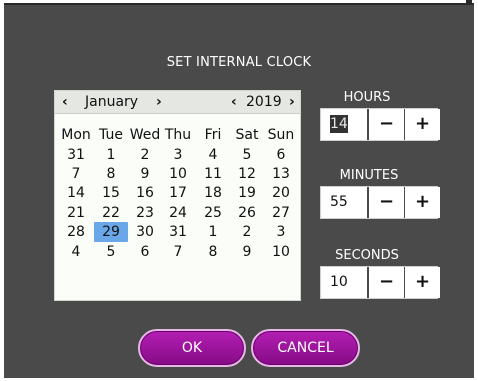 The height and width of the screenshot is (381, 478). I want to click on calendar-day: 30, so click(145, 232).